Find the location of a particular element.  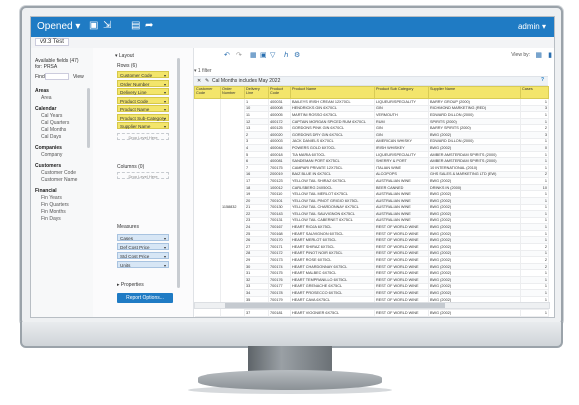

redo-icon: ↷ is located at coordinates (239, 55).